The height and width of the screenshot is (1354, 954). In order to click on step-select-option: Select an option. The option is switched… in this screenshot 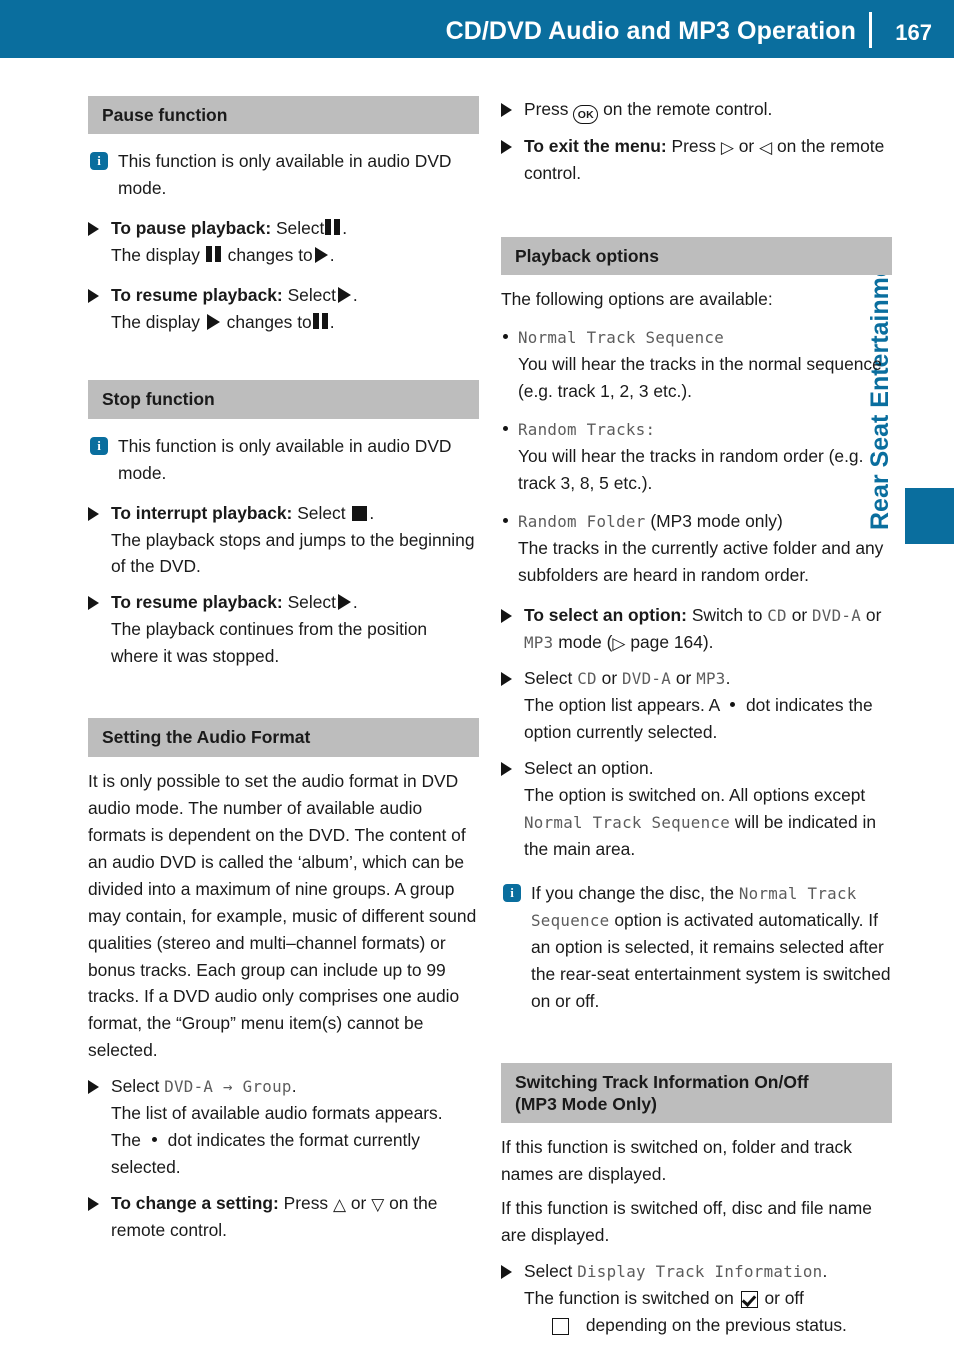, I will do `click(696, 809)`.